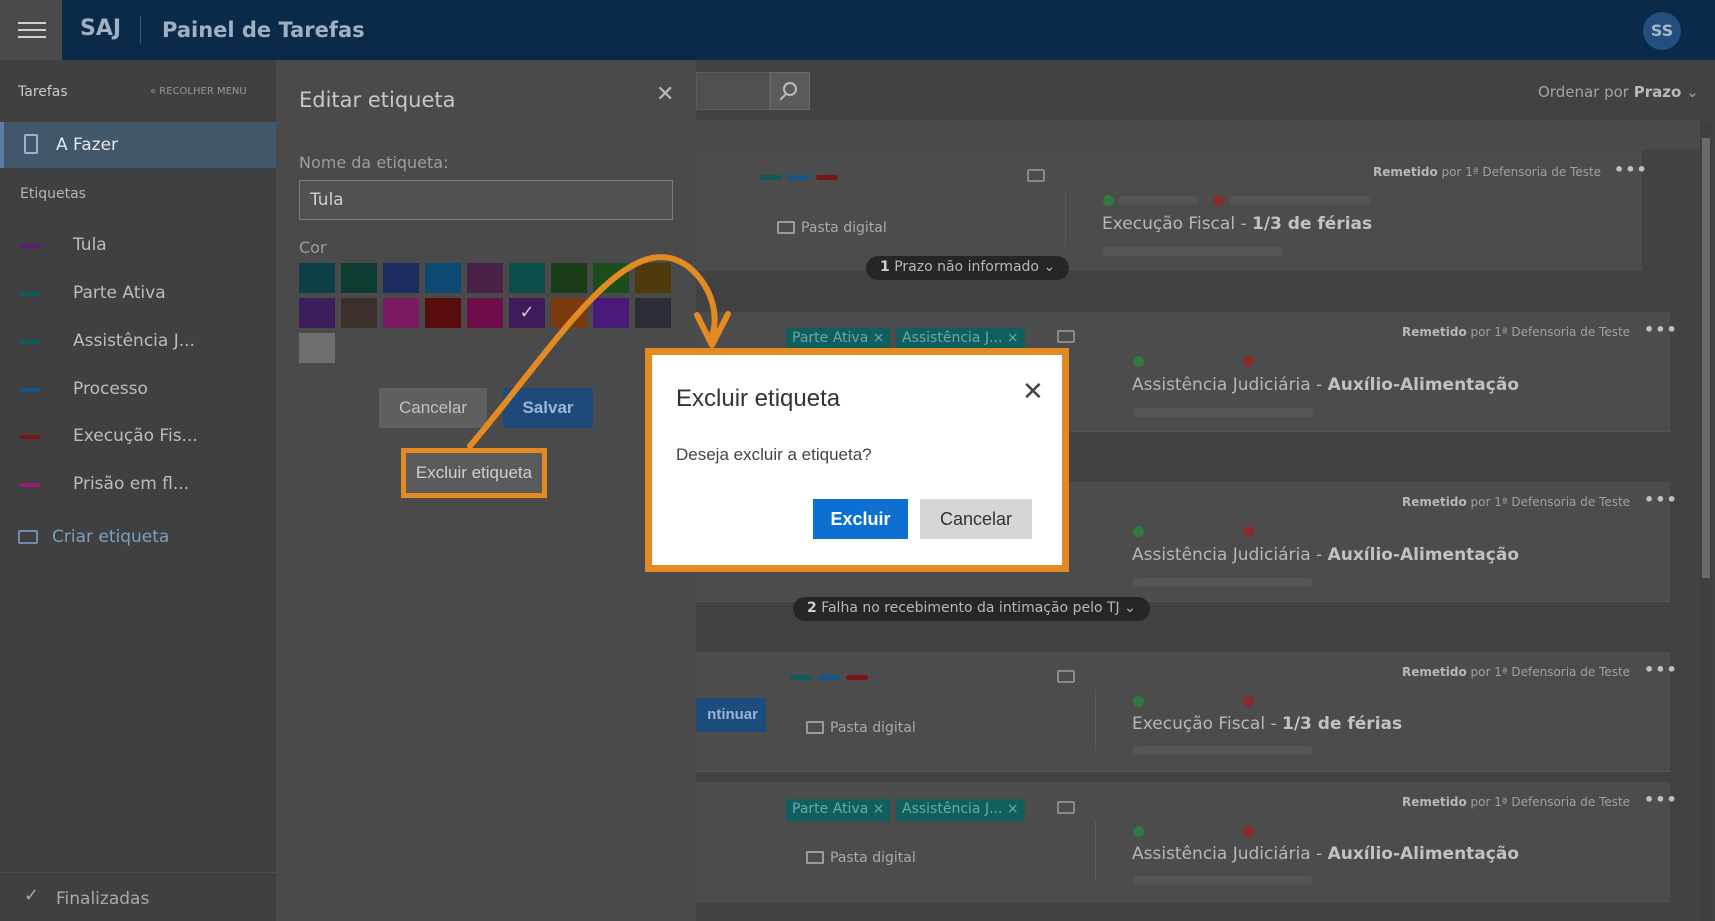 This screenshot has width=1715, height=921. What do you see at coordinates (815, 727) in the screenshot?
I see `folder-icon` at bounding box center [815, 727].